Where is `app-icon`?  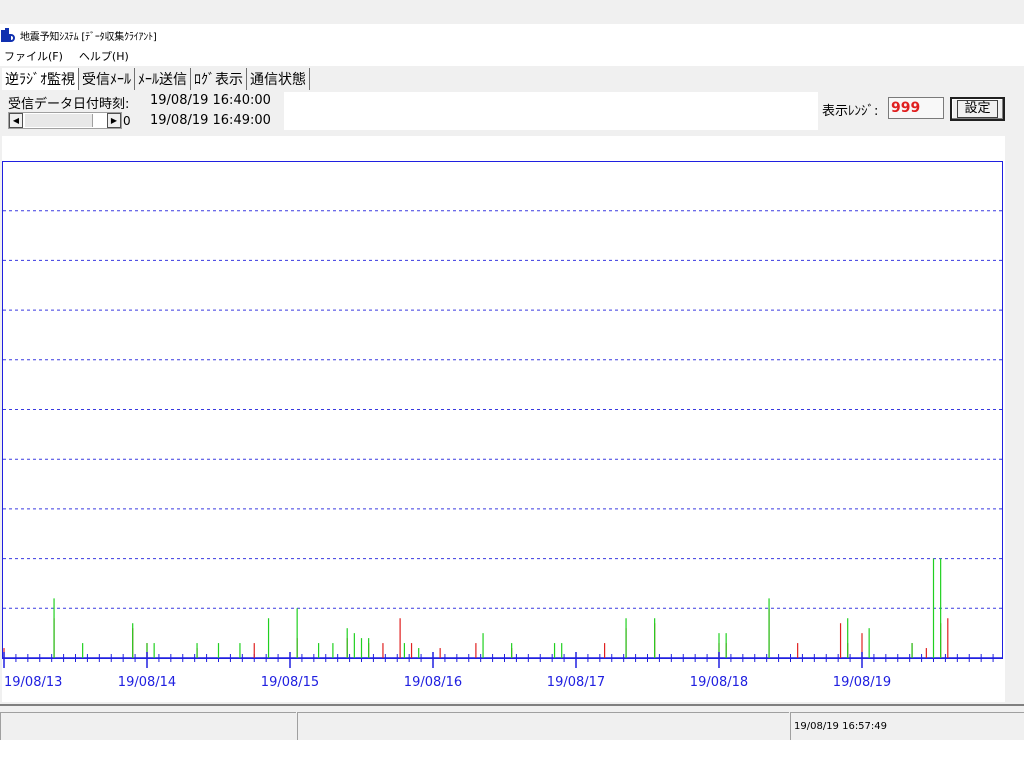
app-icon is located at coordinates (8, 35).